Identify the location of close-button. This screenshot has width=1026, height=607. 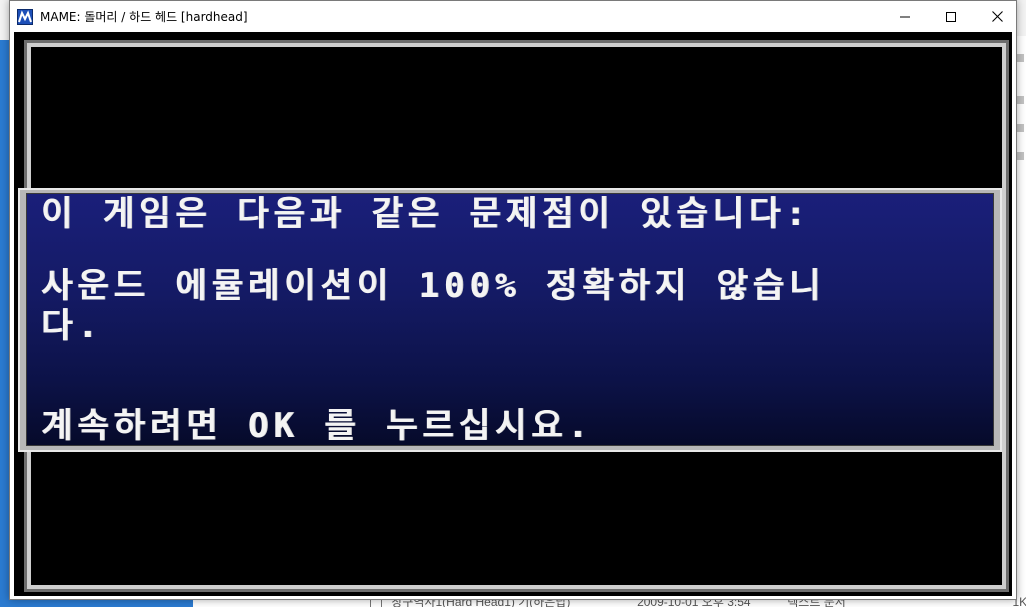
(997, 16).